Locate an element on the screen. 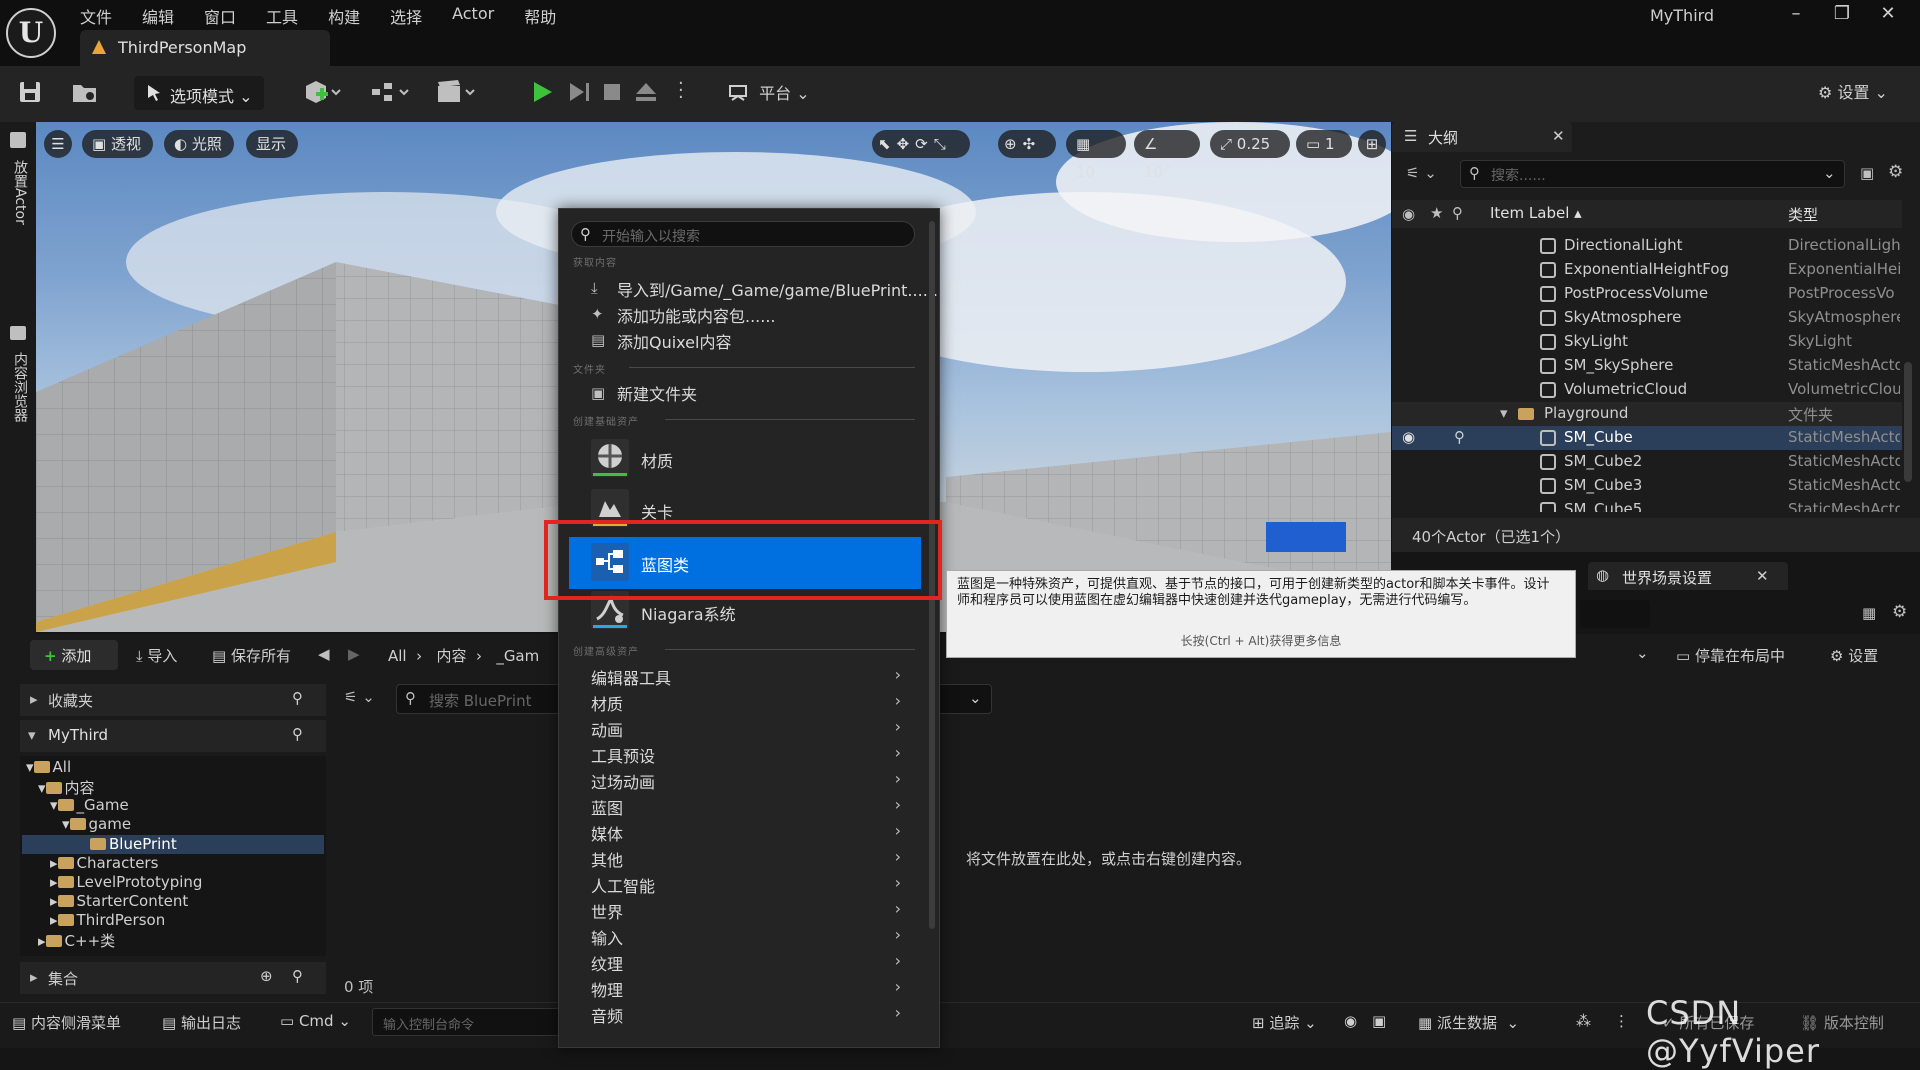 The height and width of the screenshot is (1070, 1920). console-input: 输入控制台命令 is located at coordinates (467, 1022).